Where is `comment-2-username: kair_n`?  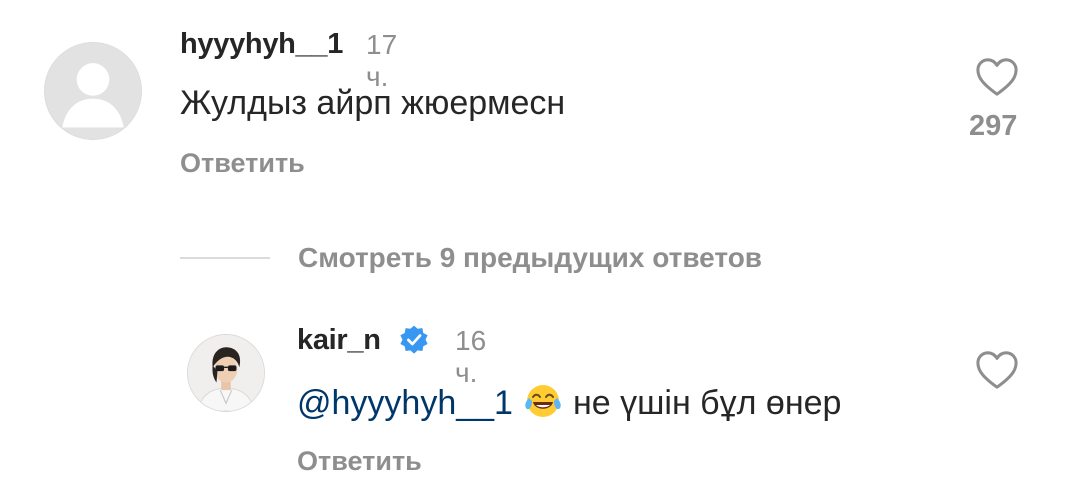 comment-2-username: kair_n is located at coordinates (339, 340).